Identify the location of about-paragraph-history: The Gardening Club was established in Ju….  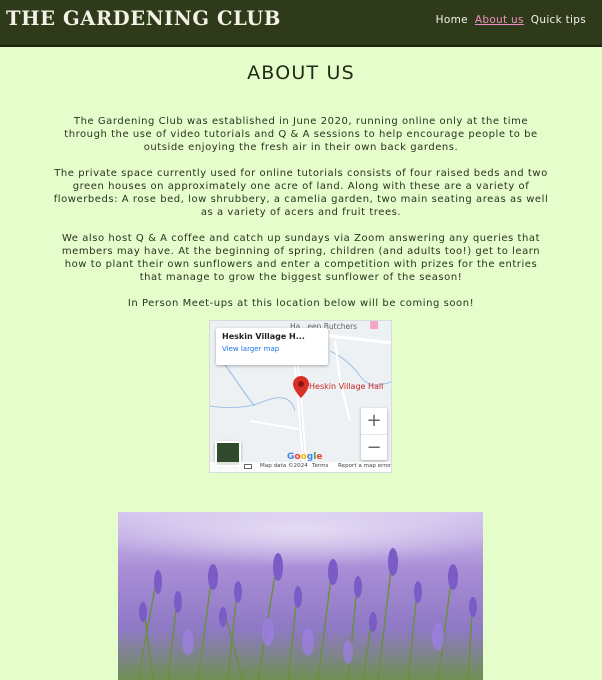
(301, 134).